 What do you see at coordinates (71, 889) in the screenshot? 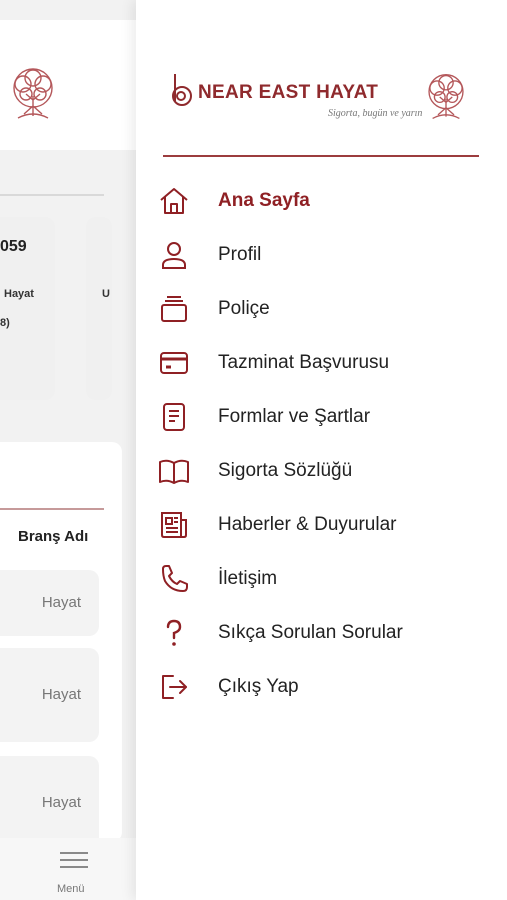
I see `menu-tab-label: Menü` at bounding box center [71, 889].